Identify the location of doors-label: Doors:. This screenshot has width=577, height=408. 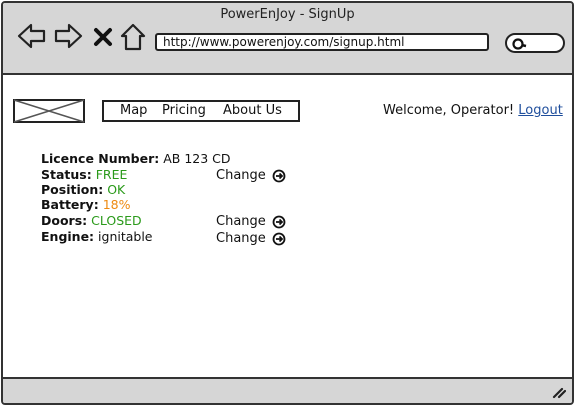
(64, 220).